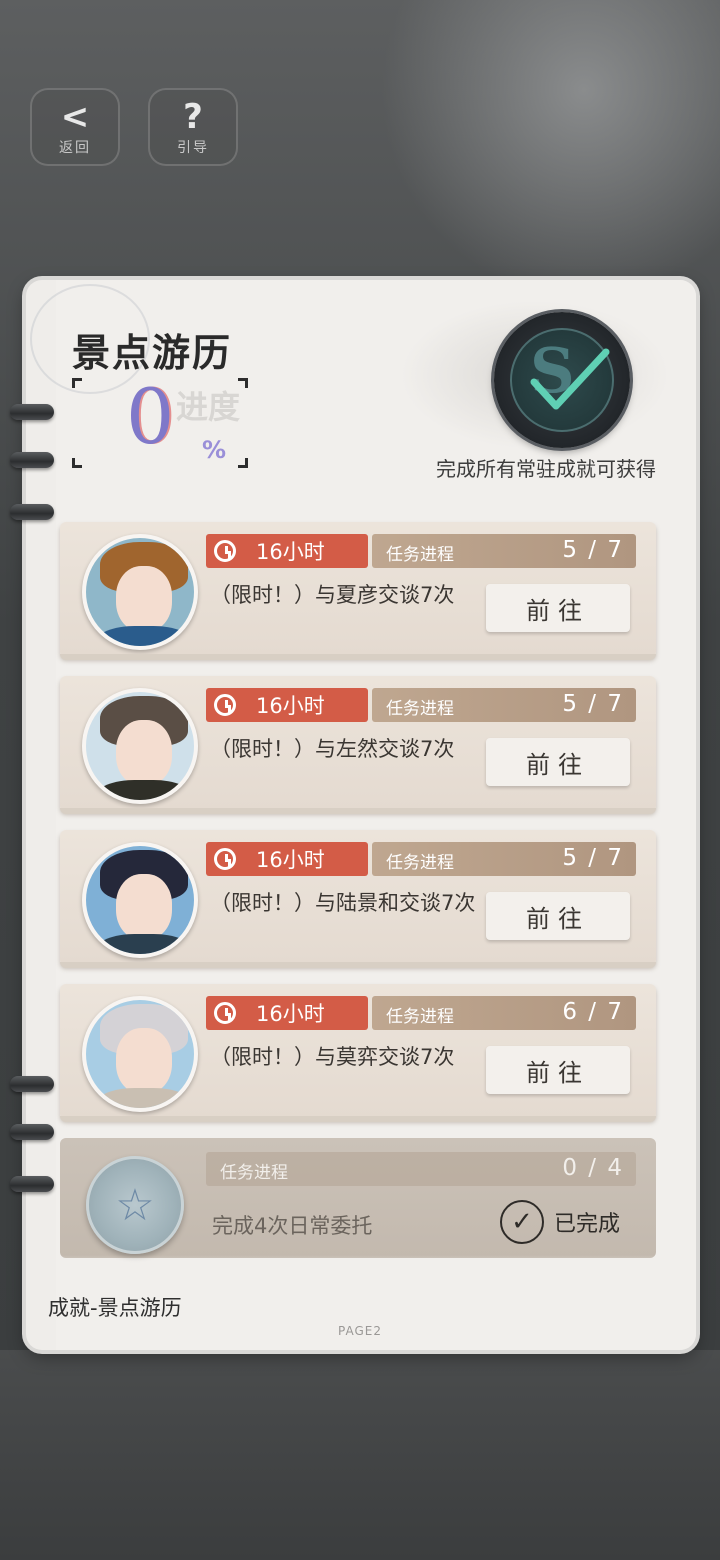  What do you see at coordinates (75, 117) in the screenshot?
I see `back-arrow-icon: <` at bounding box center [75, 117].